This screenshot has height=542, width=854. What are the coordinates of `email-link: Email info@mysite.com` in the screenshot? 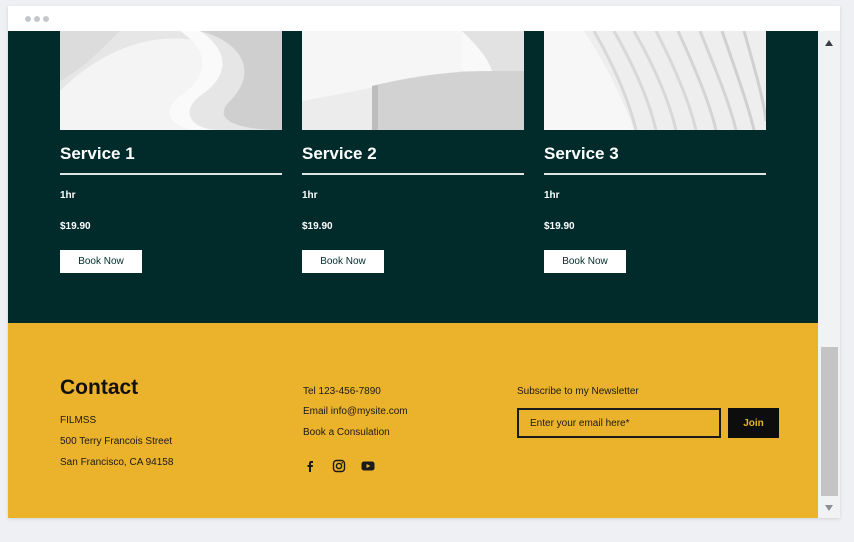 It's located at (355, 411).